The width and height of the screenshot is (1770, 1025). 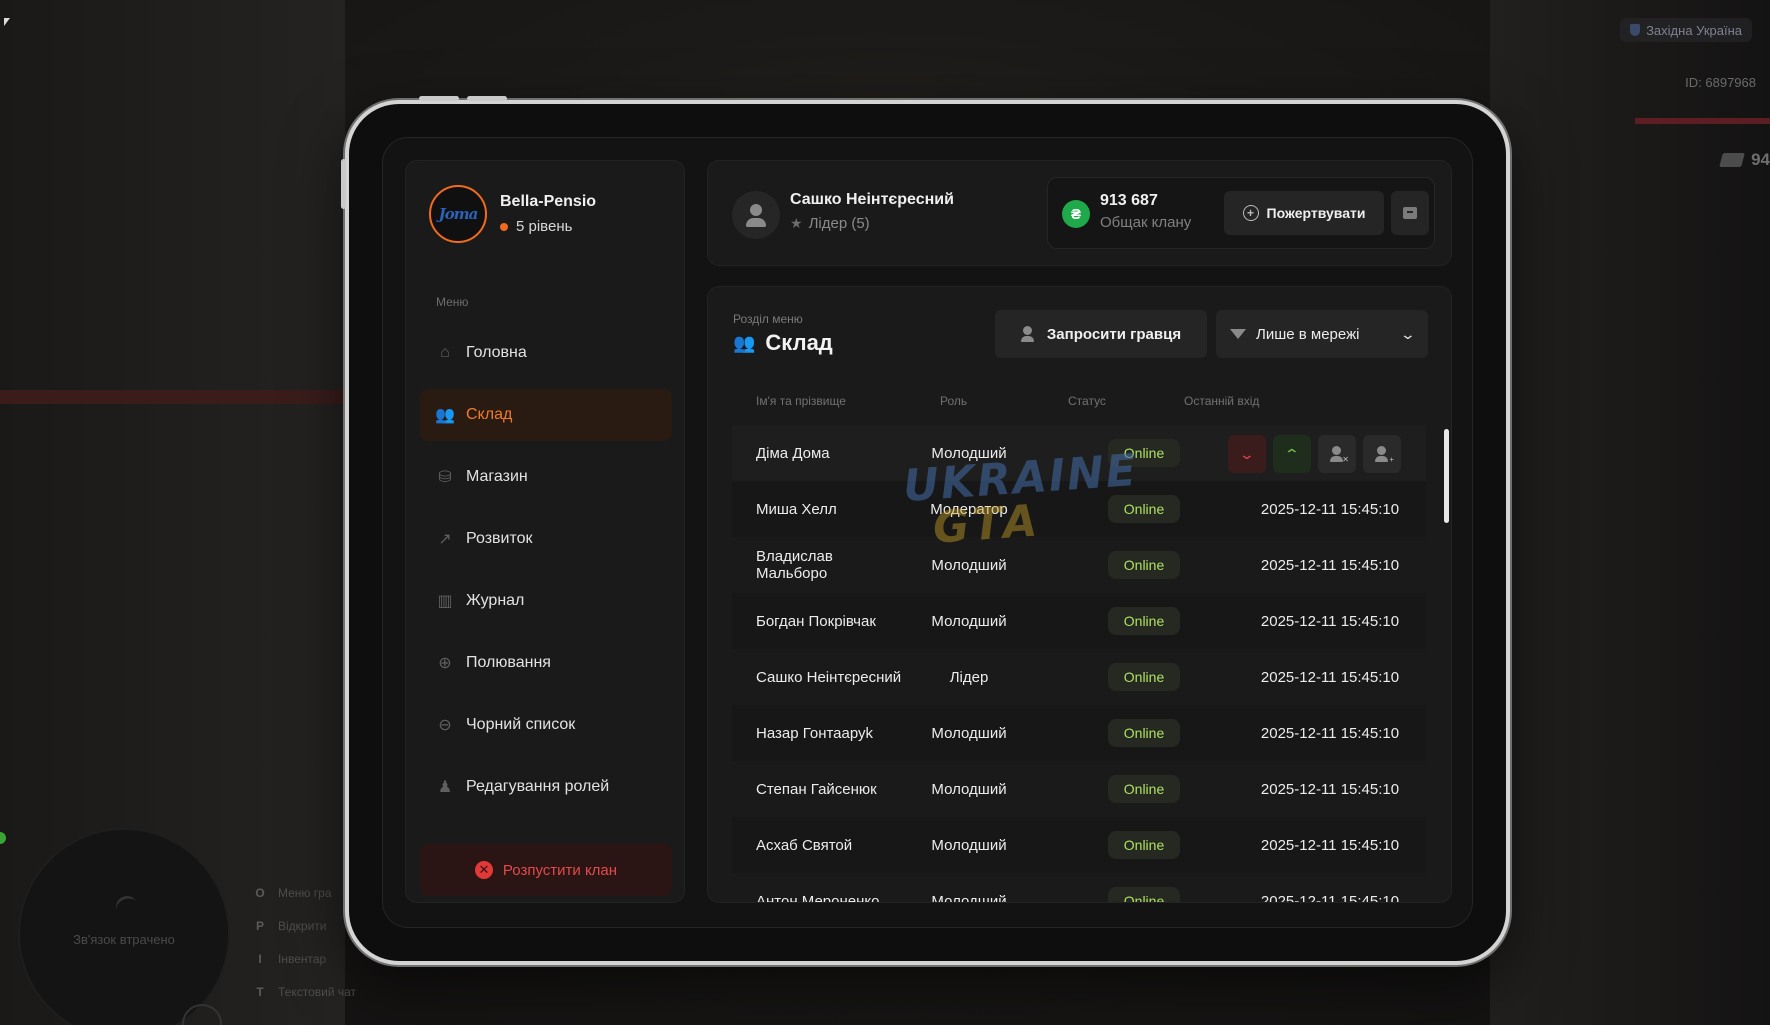 What do you see at coordinates (1322, 334) in the screenshot?
I see `online-filter-select: Лише в мережі ⌄` at bounding box center [1322, 334].